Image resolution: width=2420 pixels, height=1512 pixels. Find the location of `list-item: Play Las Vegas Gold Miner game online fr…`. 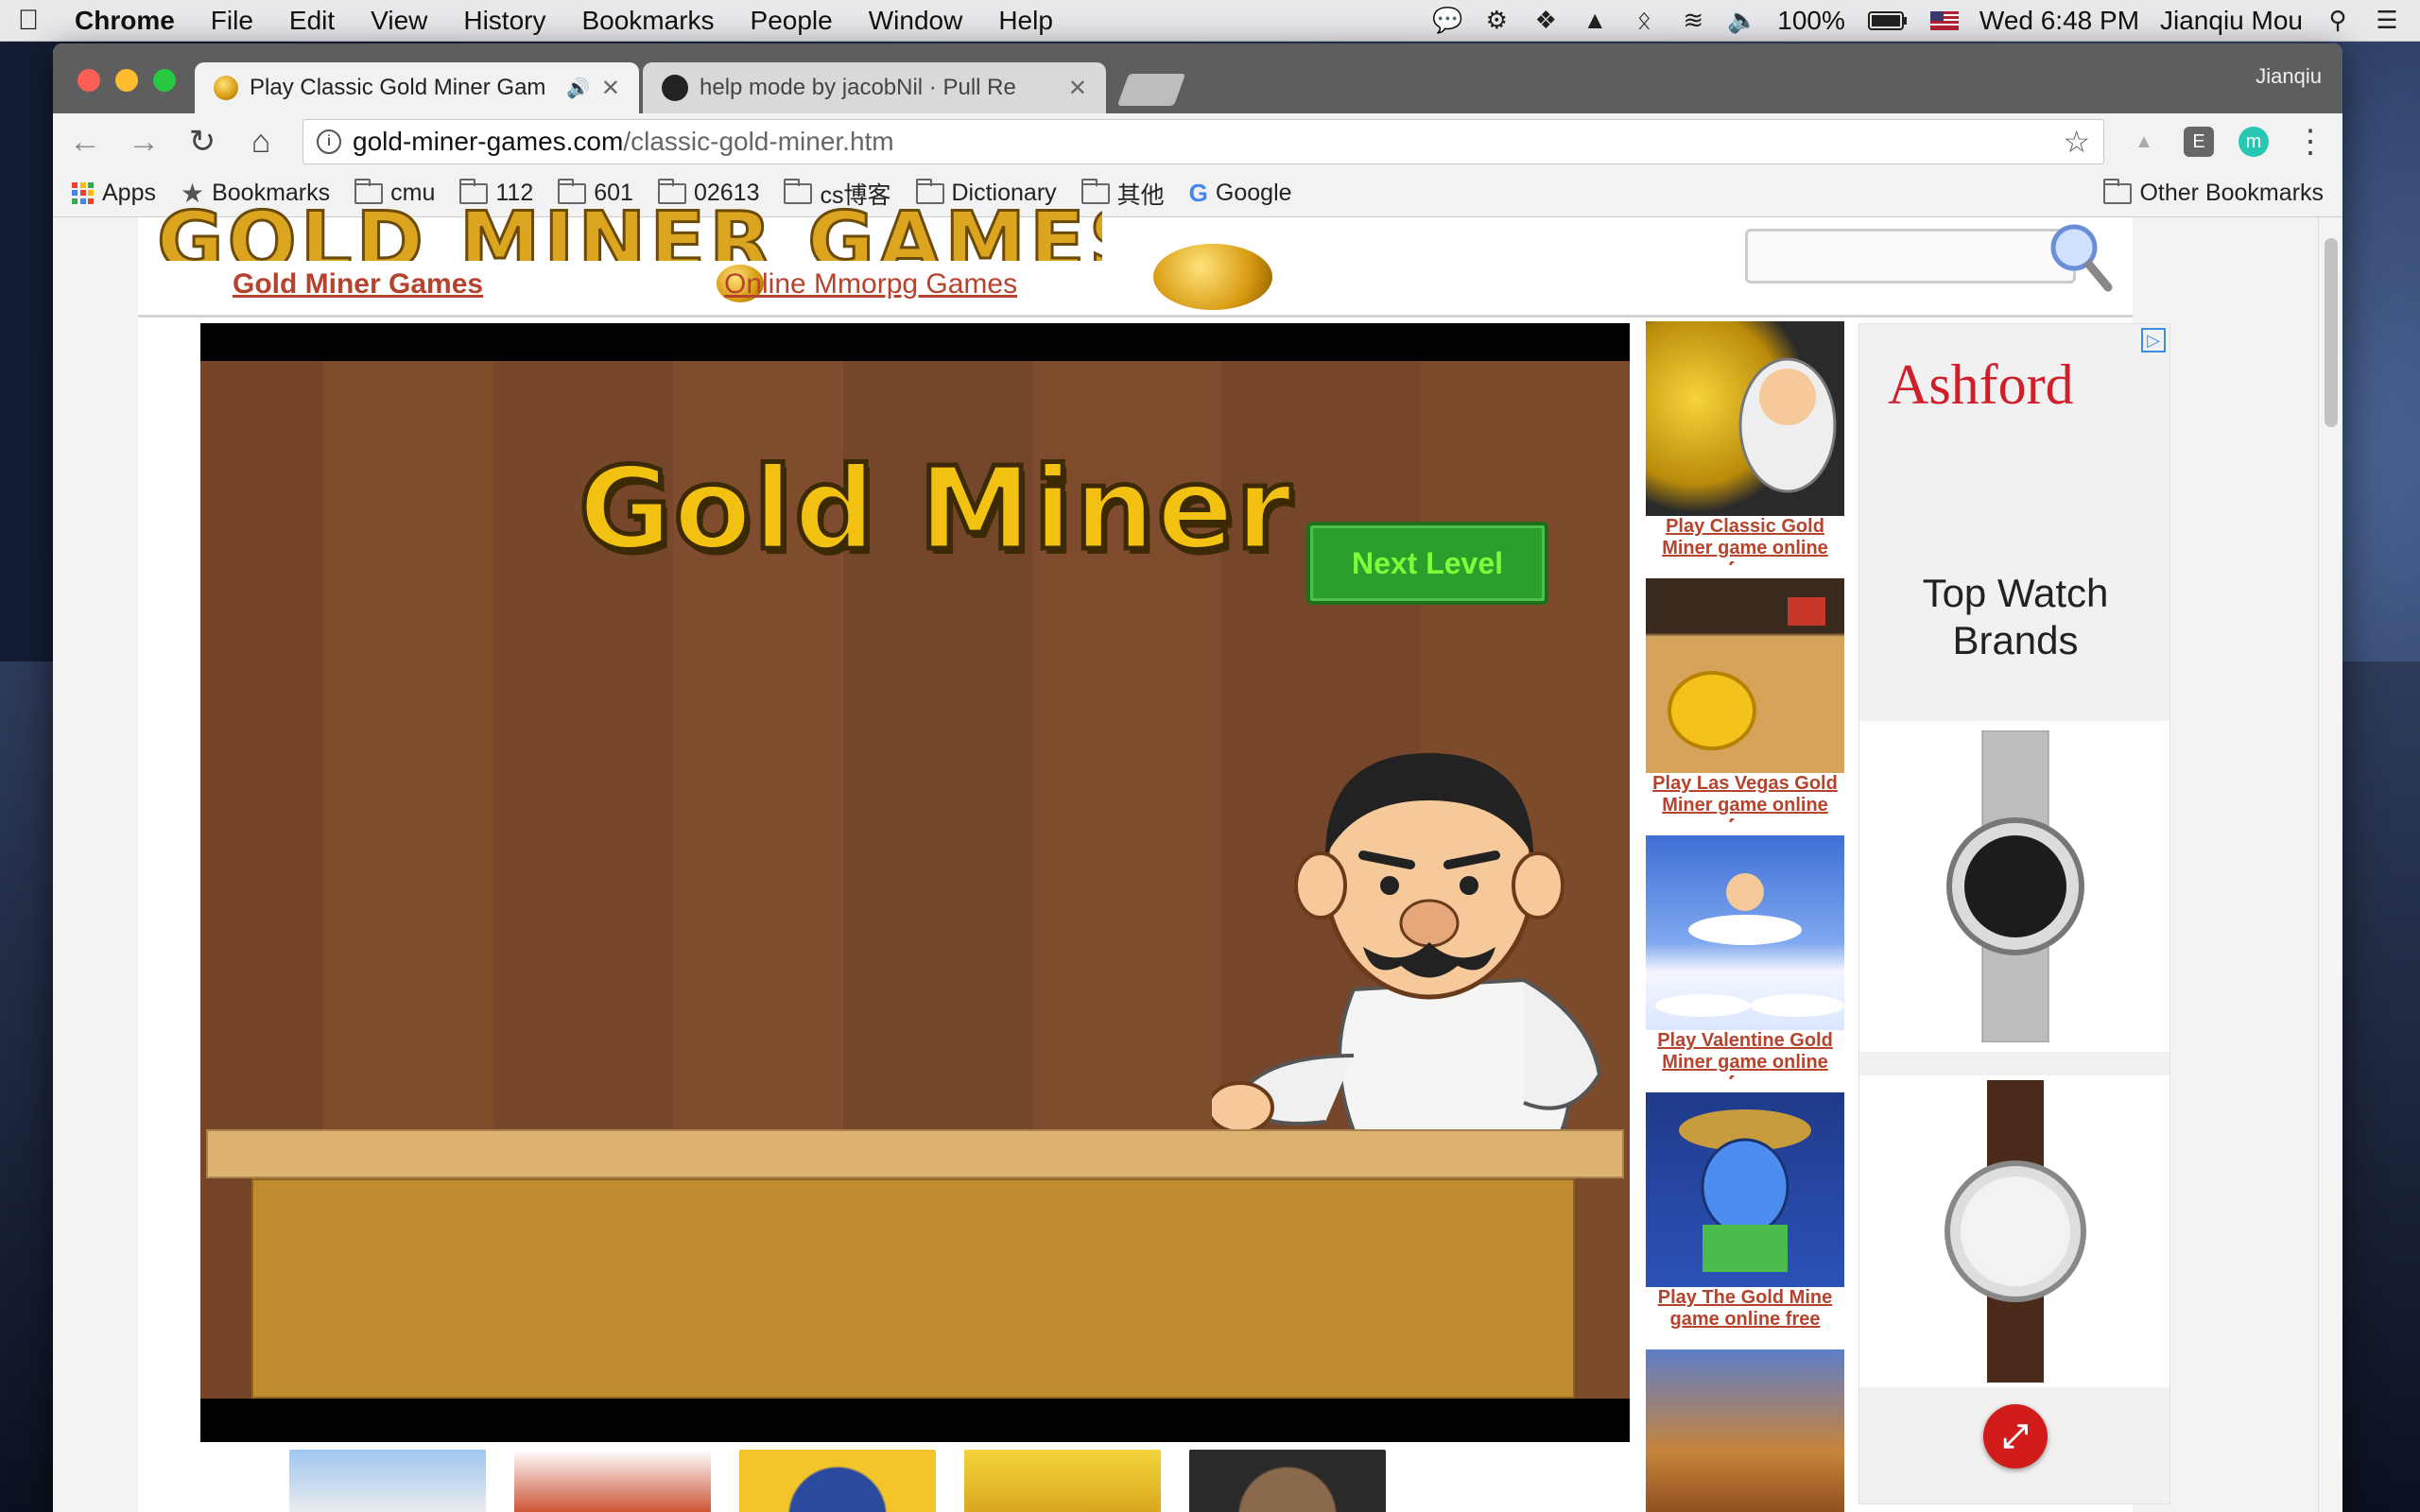

list-item: Play Las Vegas Gold Miner game online fr… is located at coordinates (1745, 700).